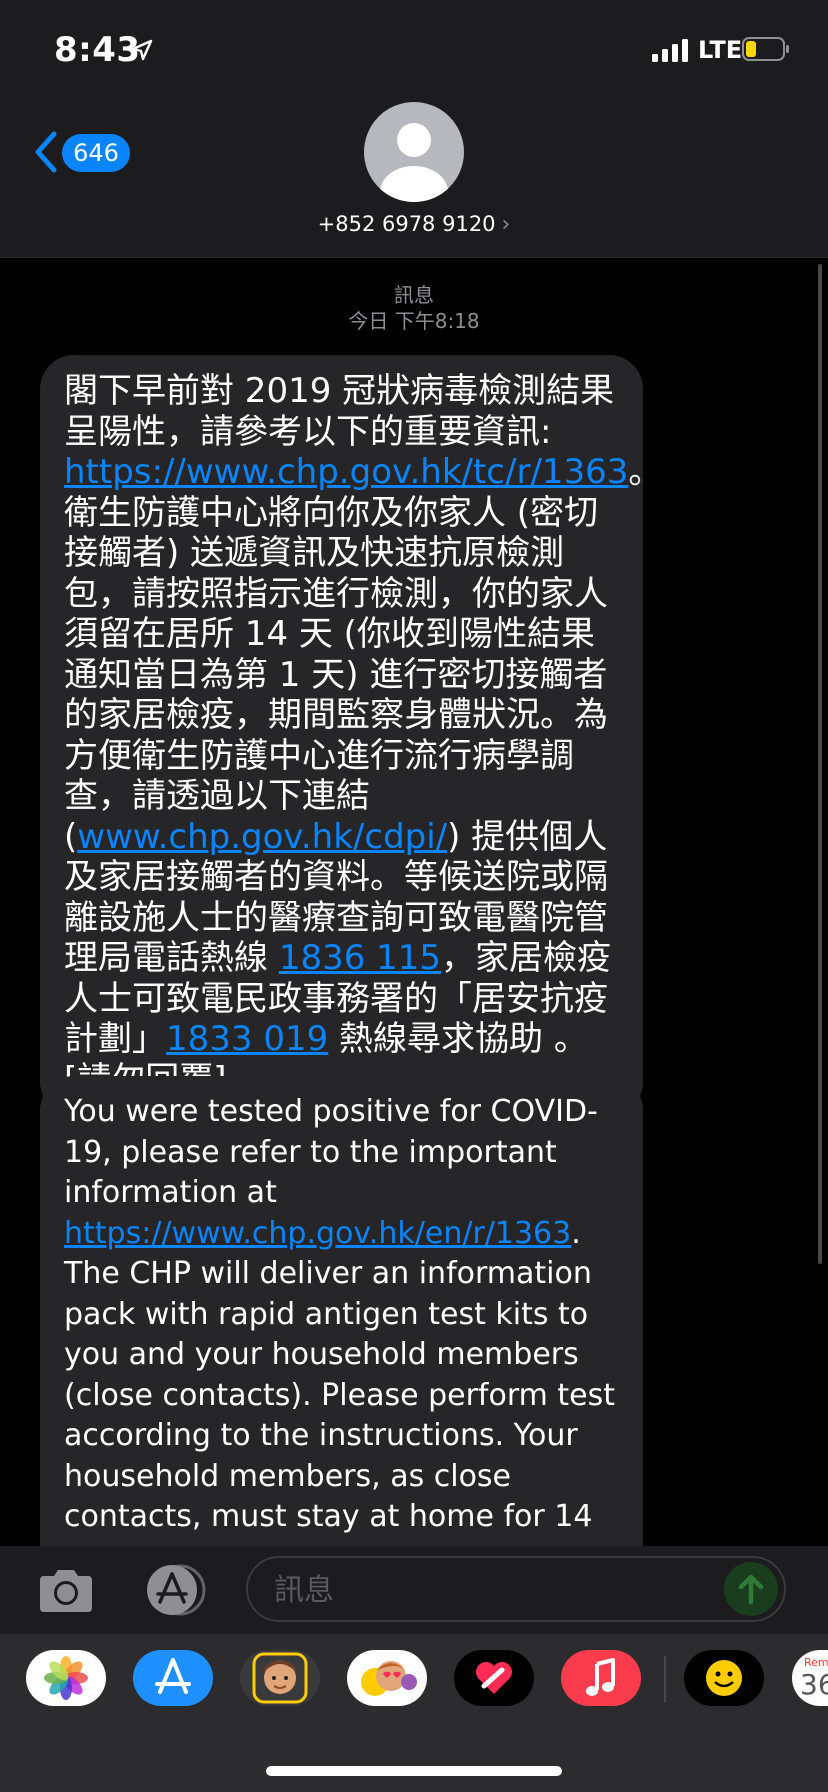 This screenshot has height=1792, width=828. What do you see at coordinates (814, 1684) in the screenshot?
I see `reminders-count: 36` at bounding box center [814, 1684].